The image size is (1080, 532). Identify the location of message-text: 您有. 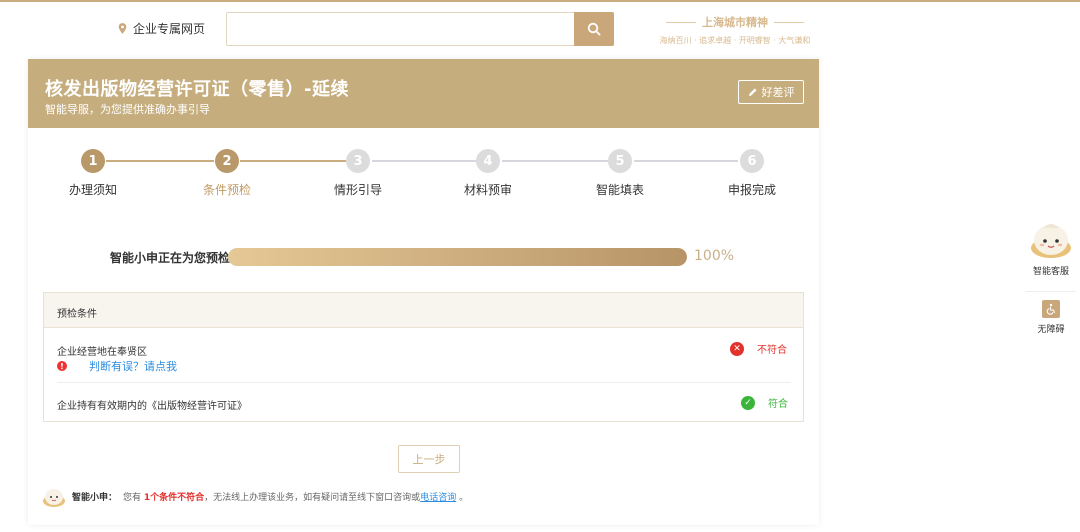
(132, 497).